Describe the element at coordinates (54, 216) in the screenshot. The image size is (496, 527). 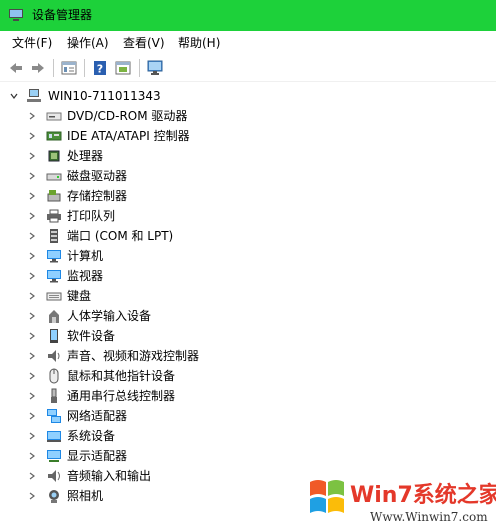
I see `printer-icon` at that location.